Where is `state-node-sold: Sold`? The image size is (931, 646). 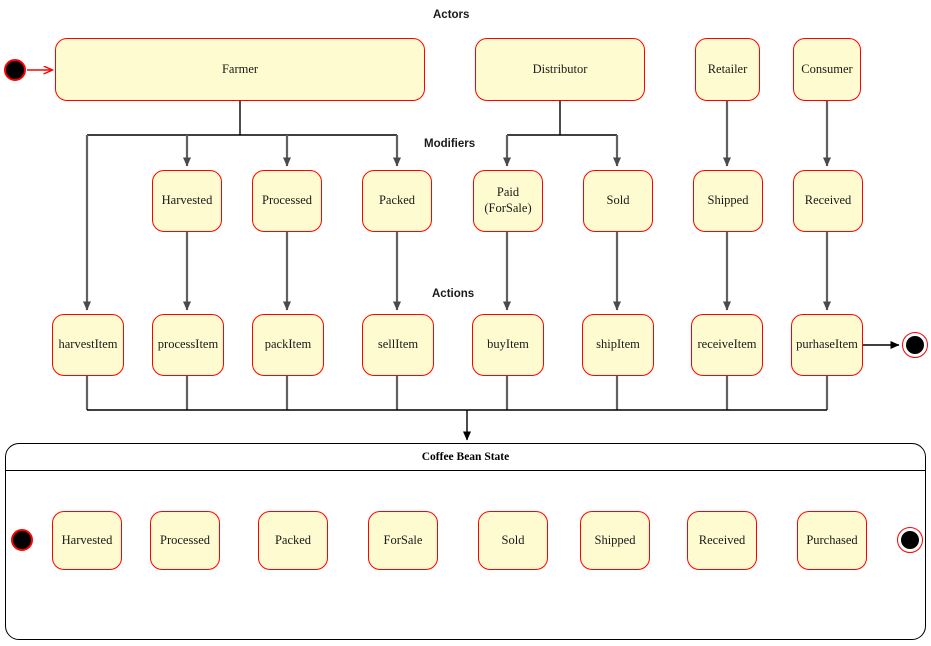 state-node-sold: Sold is located at coordinates (513, 540).